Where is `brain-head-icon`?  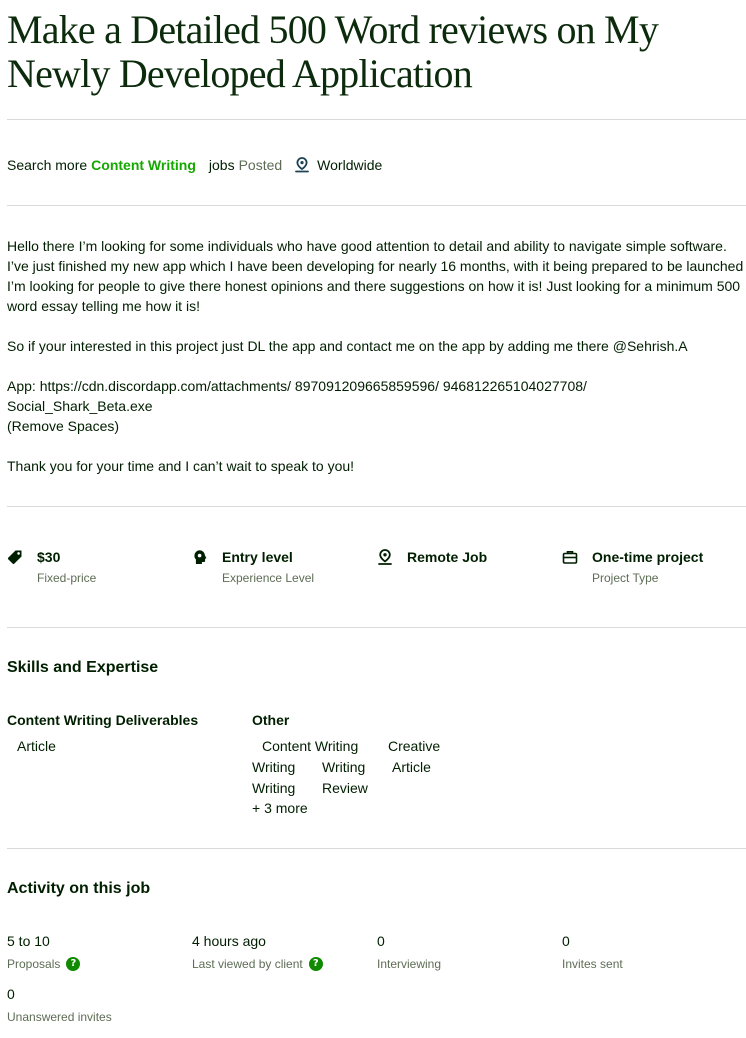 brain-head-icon is located at coordinates (200, 557).